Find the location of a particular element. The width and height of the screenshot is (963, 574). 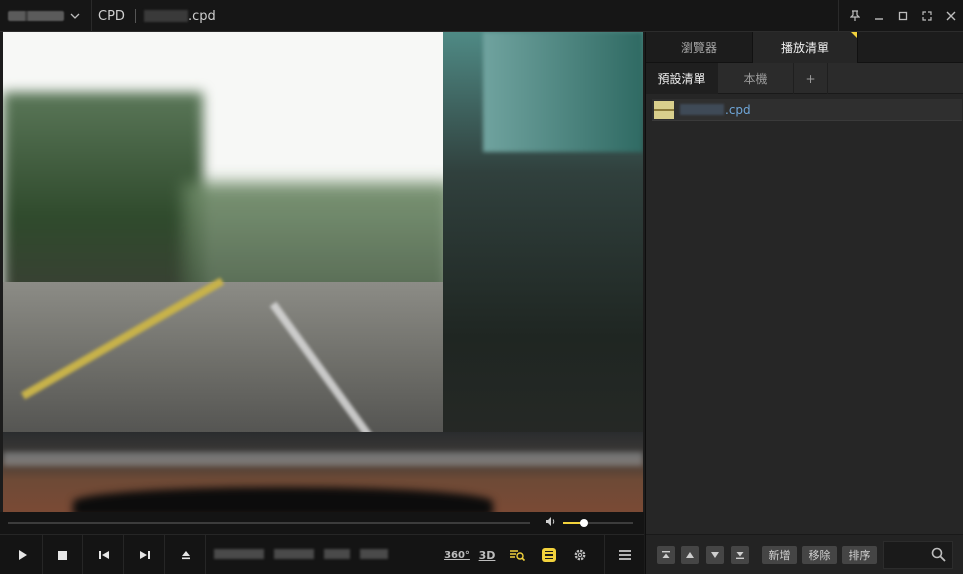

subtab-add: + is located at coordinates (811, 78).